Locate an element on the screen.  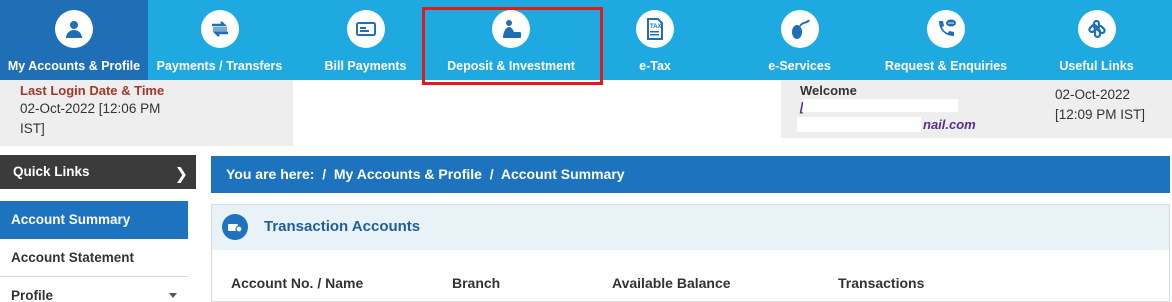
user-icon is located at coordinates (74, 29).